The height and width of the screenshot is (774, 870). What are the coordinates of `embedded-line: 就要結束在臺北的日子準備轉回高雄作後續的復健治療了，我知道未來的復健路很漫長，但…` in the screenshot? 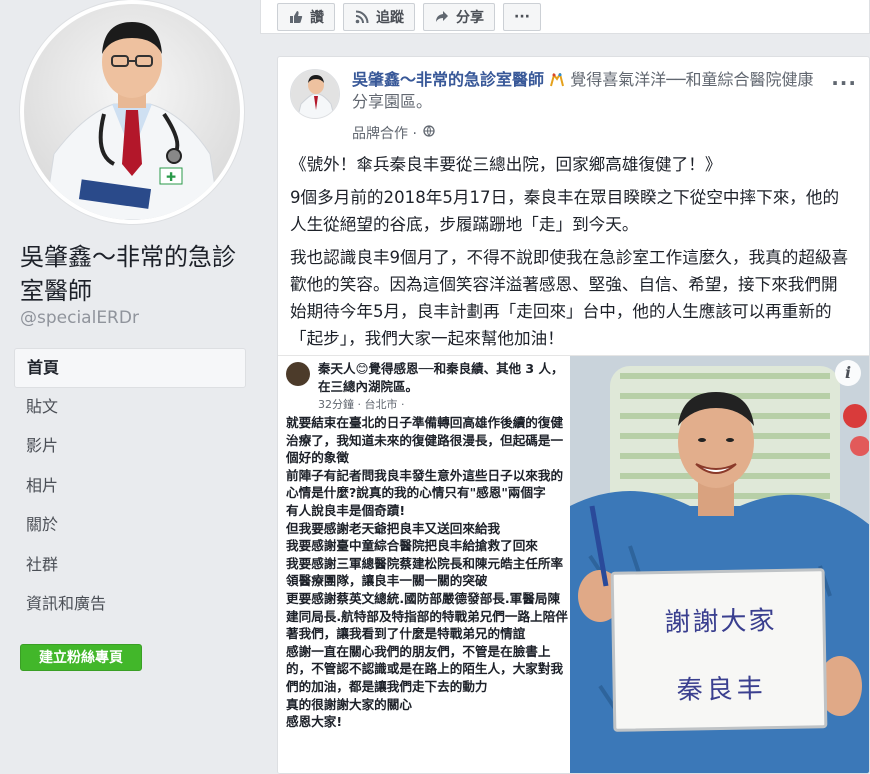 It's located at (425, 440).